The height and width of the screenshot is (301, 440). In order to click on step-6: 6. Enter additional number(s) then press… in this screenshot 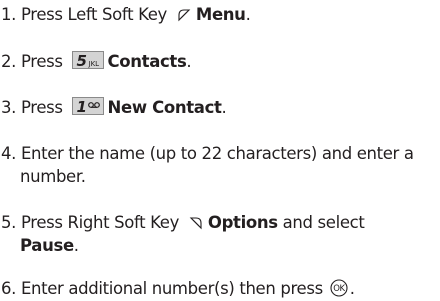, I will do `click(219, 288)`.